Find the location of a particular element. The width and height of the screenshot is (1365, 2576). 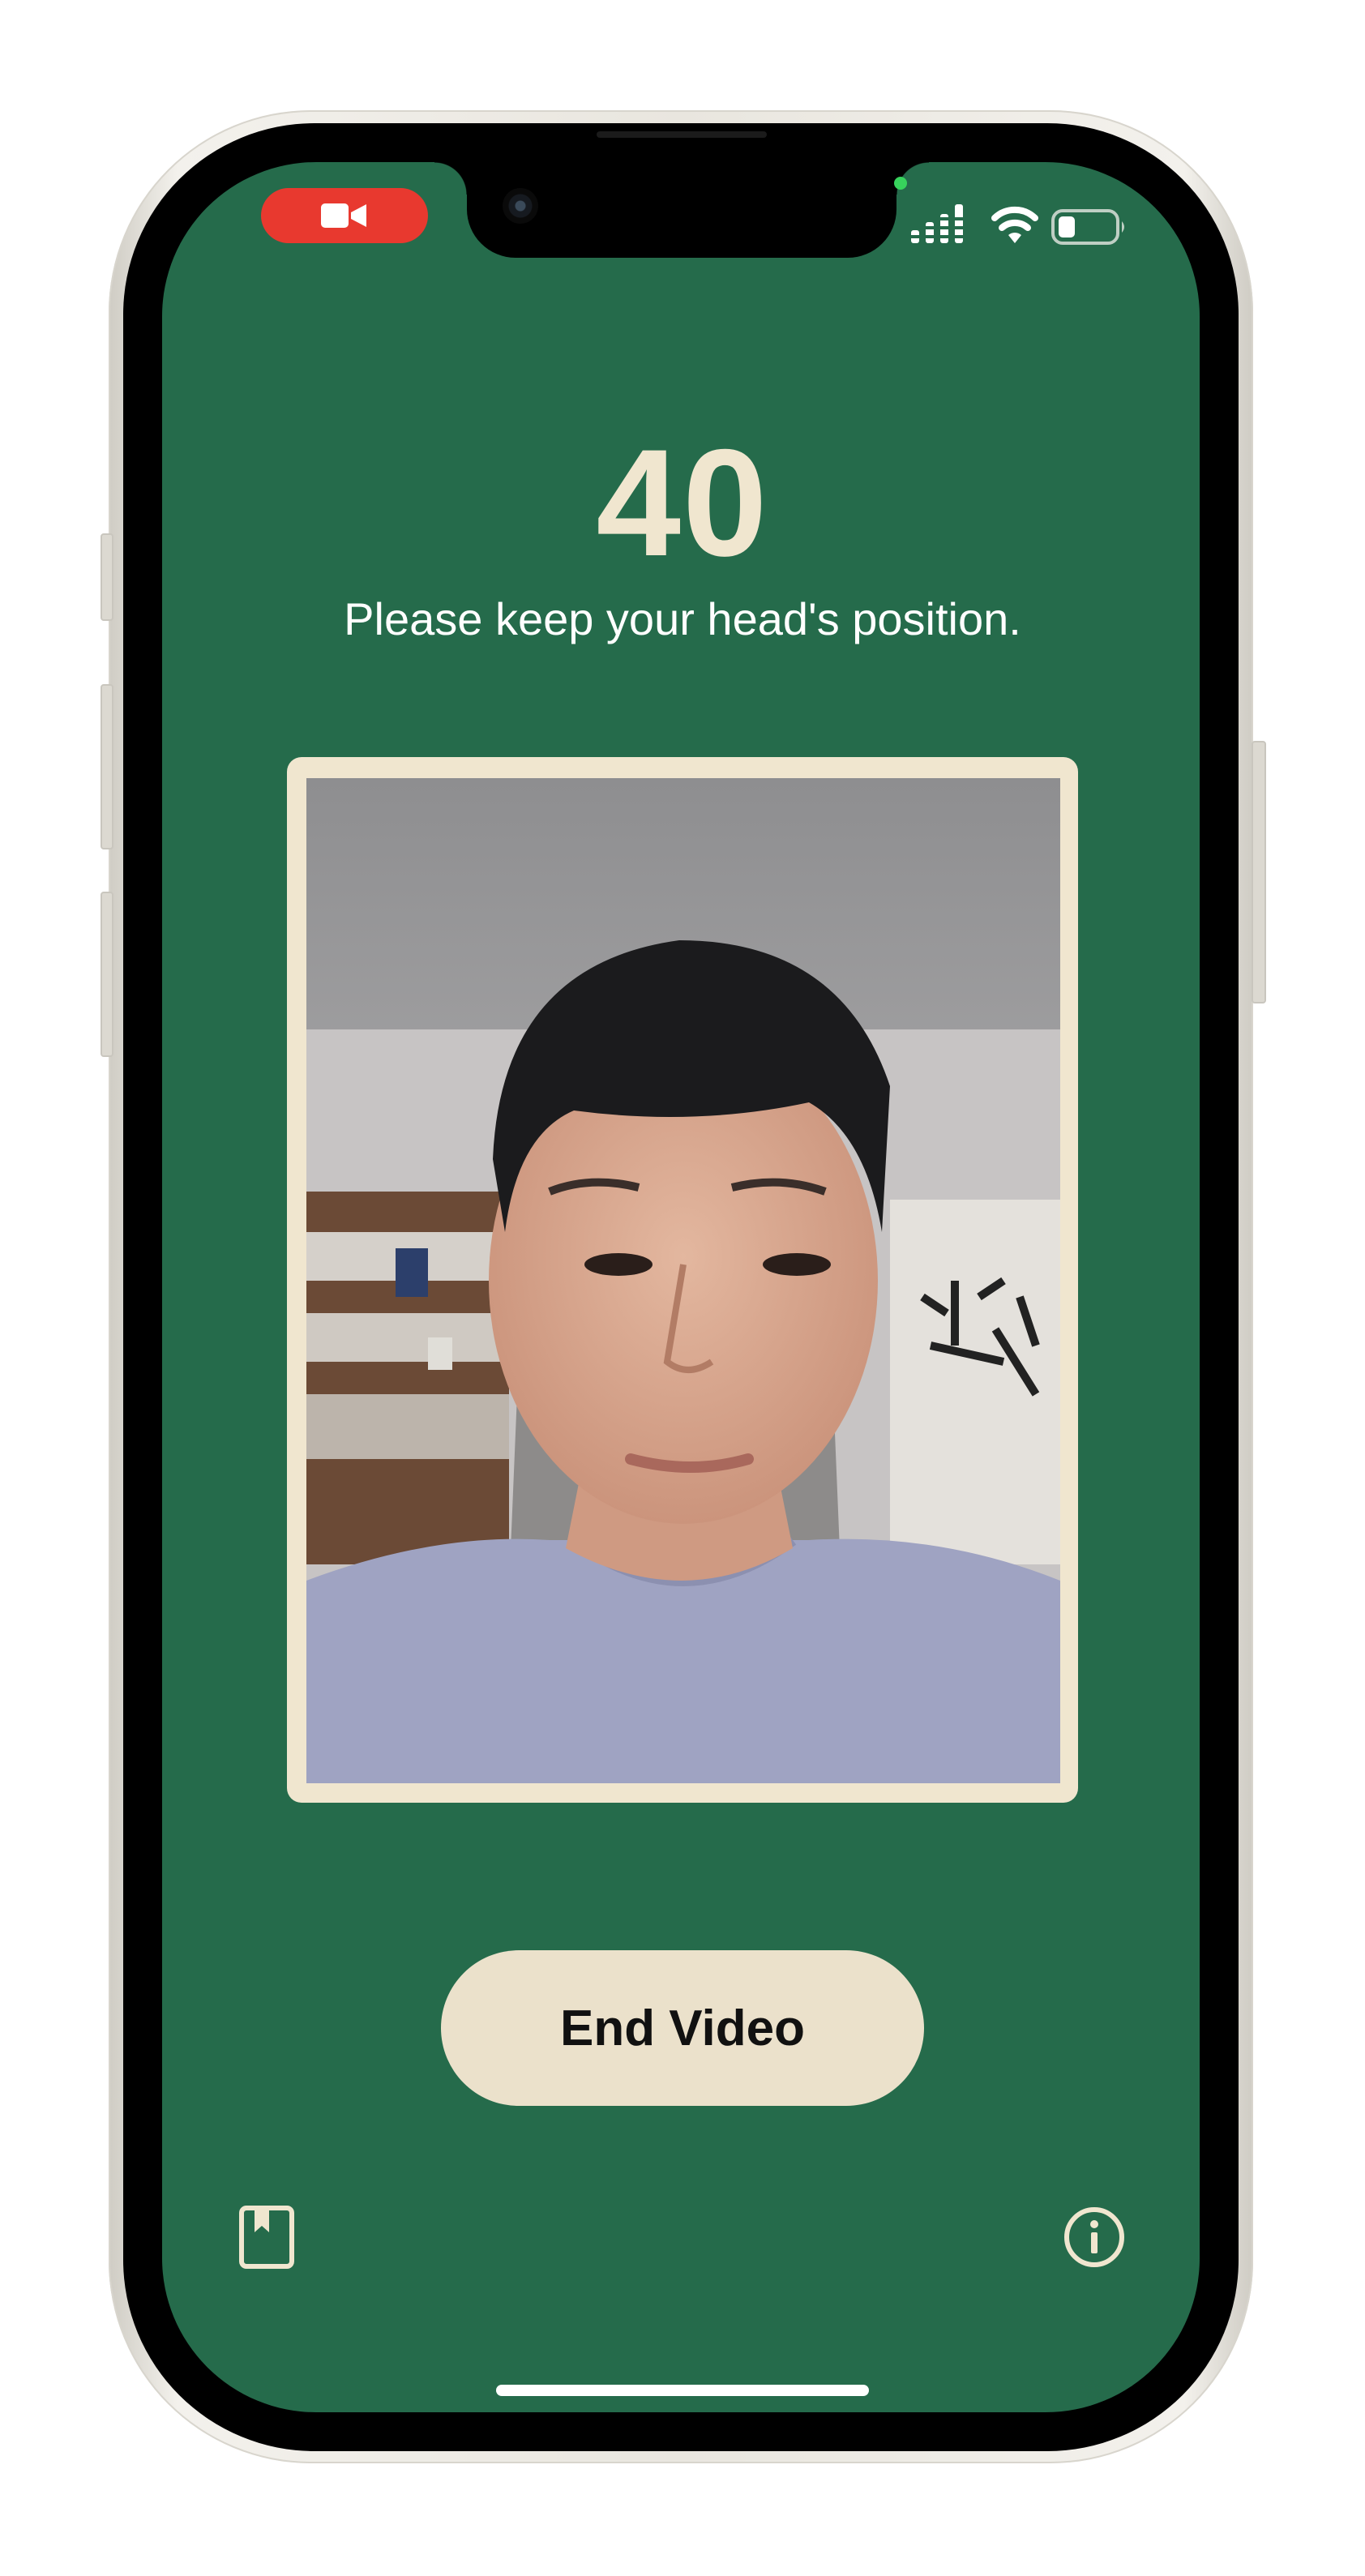

info-icon is located at coordinates (1094, 2237).